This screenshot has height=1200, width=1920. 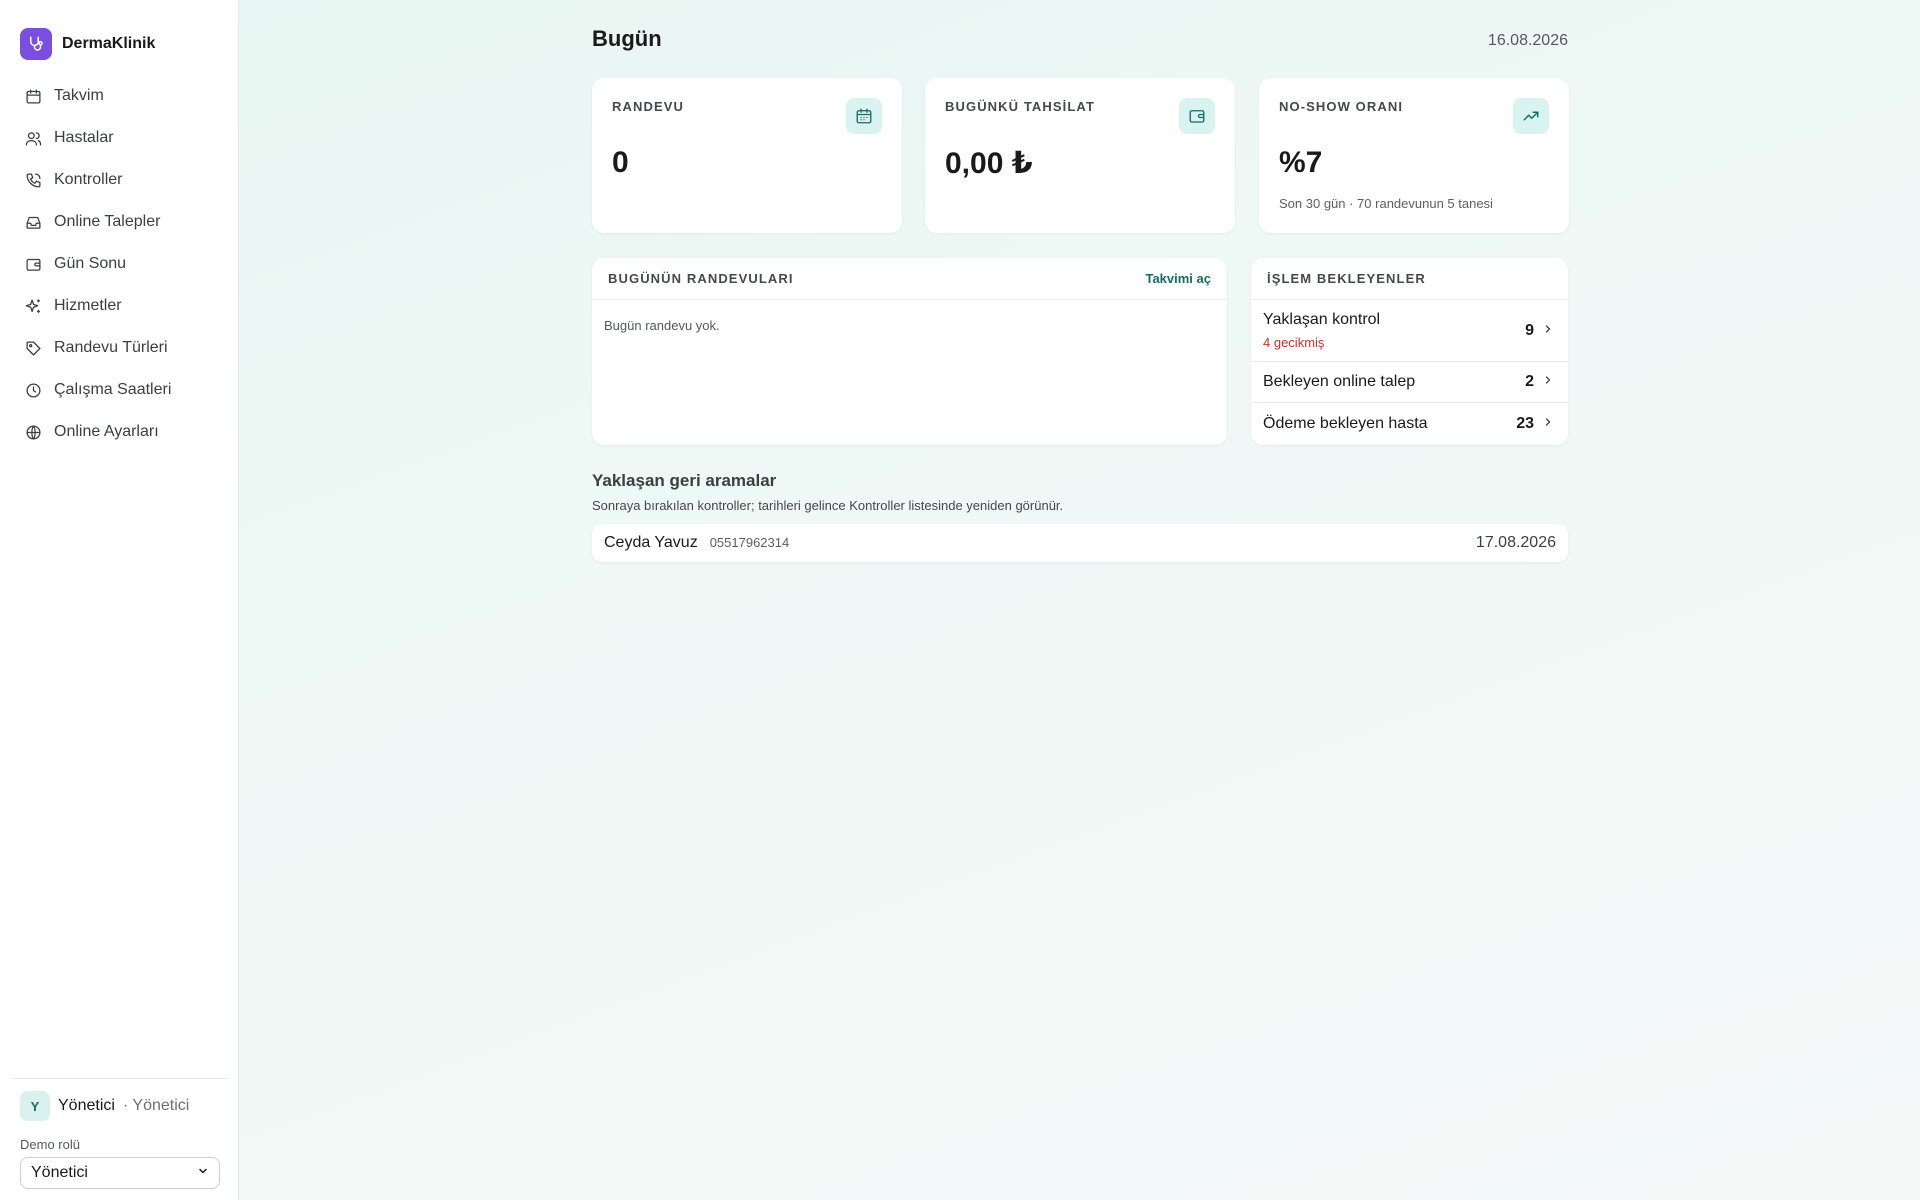 I want to click on phone-icon, so click(x=33, y=180).